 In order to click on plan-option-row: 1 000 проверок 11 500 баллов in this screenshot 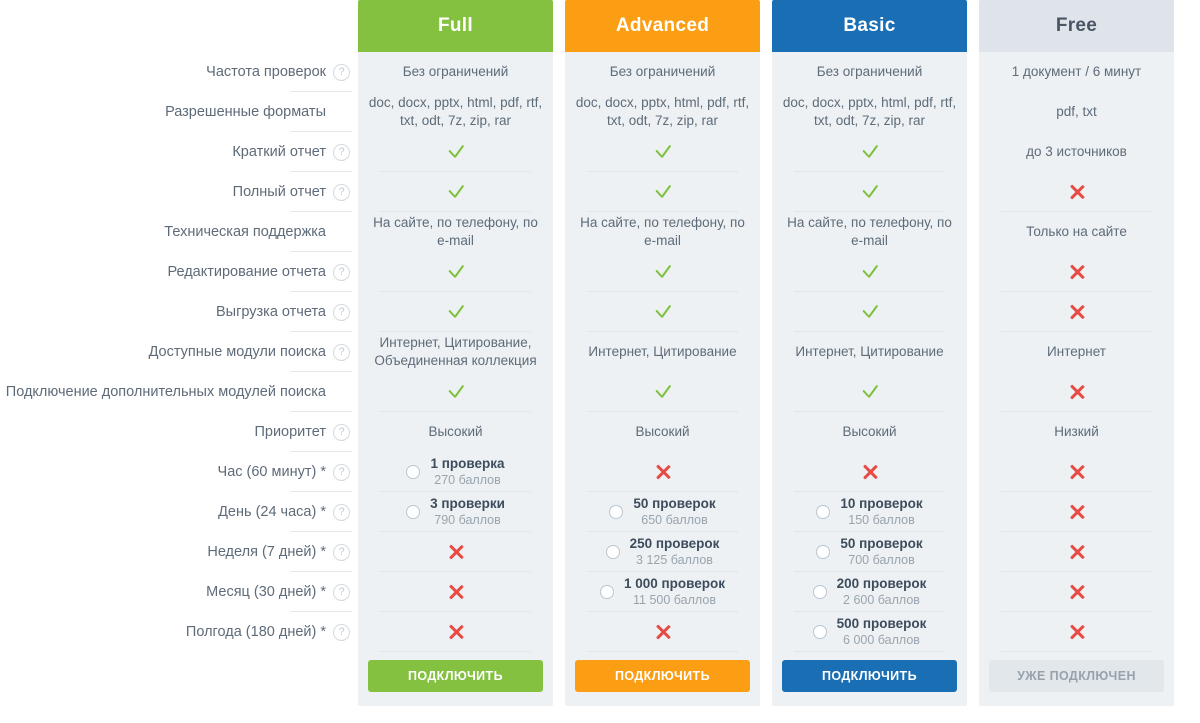, I will do `click(662, 592)`.